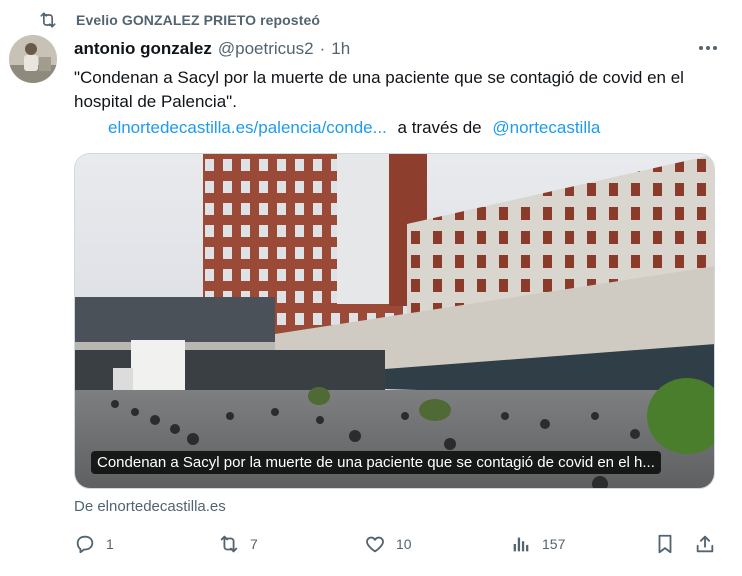 This screenshot has width=742, height=576. I want to click on like-count: 10, so click(404, 544).